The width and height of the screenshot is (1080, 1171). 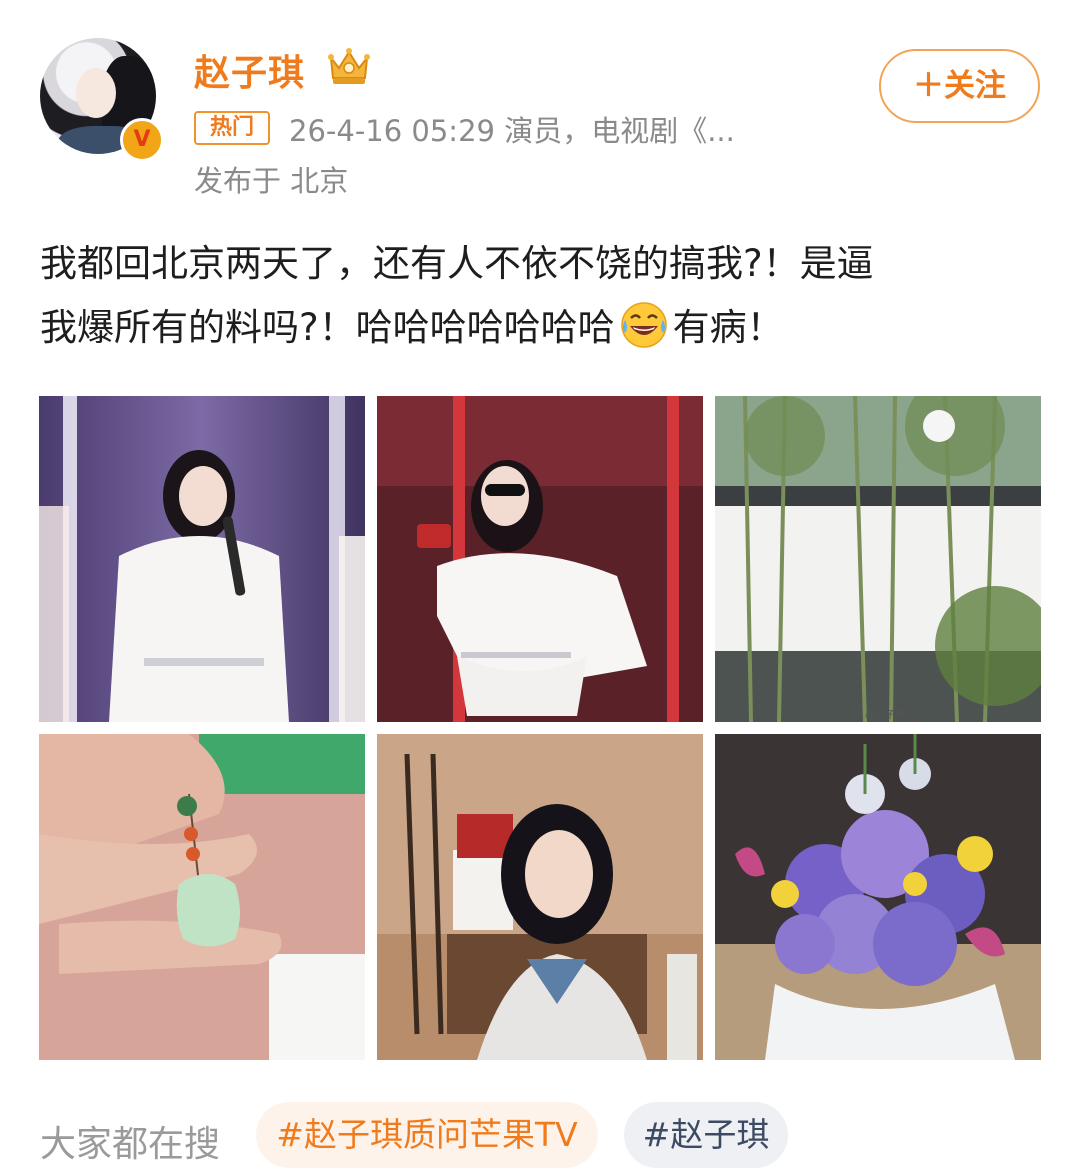 What do you see at coordinates (202, 897) in the screenshot?
I see `photo-jade-pendant` at bounding box center [202, 897].